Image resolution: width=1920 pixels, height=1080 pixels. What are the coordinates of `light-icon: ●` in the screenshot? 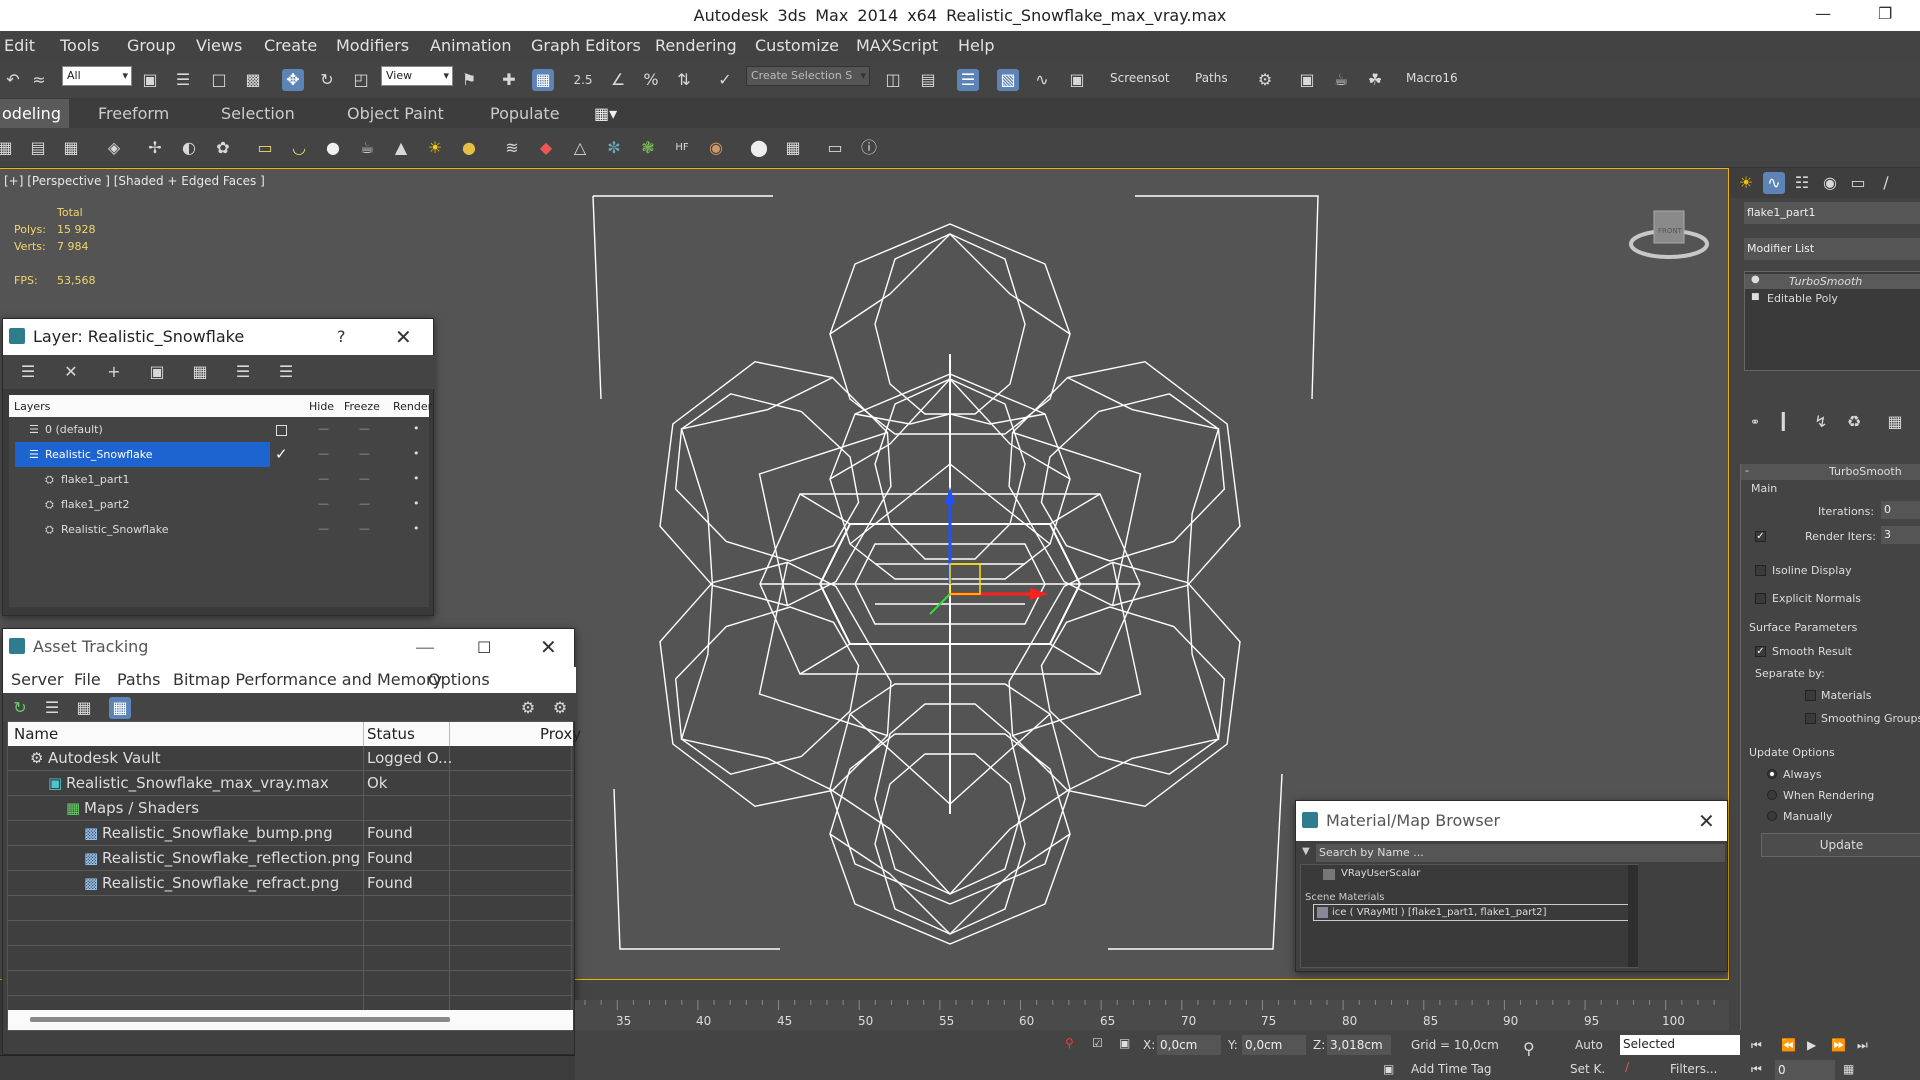 It's located at (469, 148).